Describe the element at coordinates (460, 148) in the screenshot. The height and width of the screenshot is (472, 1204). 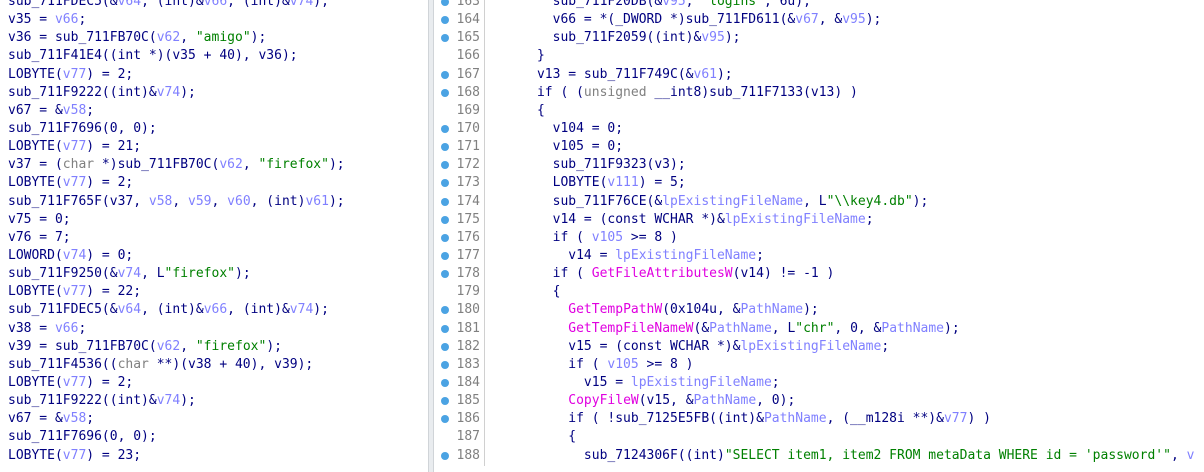
I see `line-gutter: 171` at that location.